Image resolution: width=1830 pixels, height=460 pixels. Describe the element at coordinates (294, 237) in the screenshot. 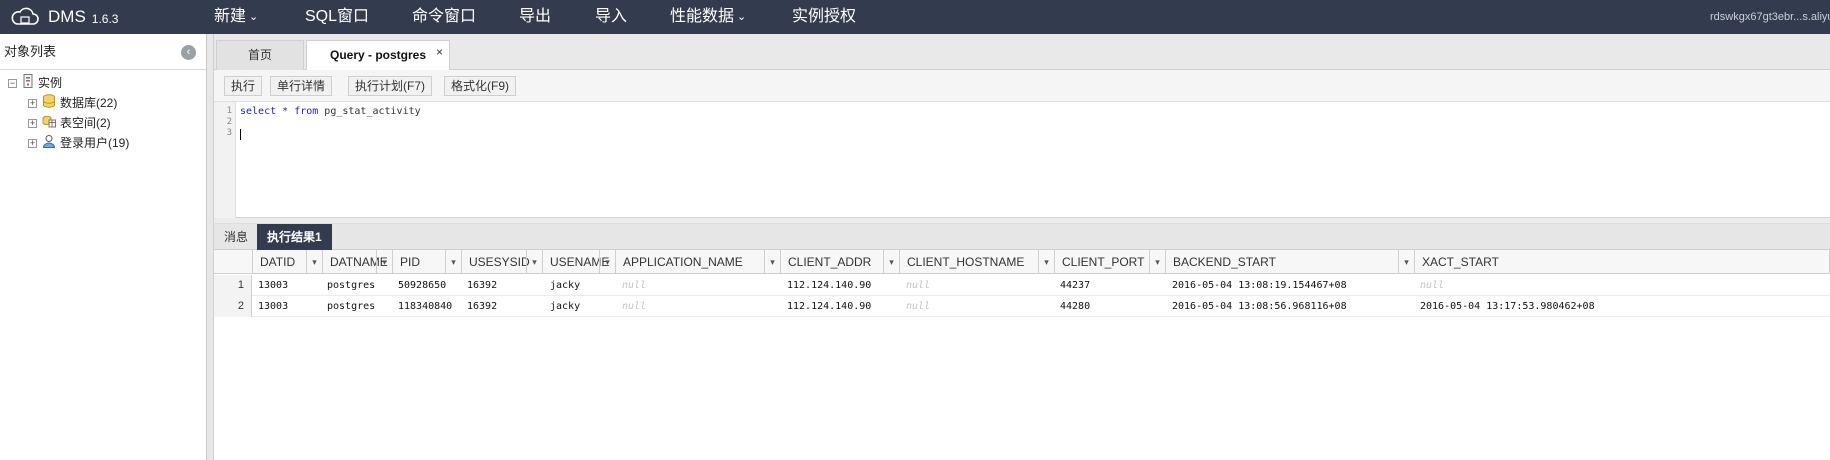

I see `tab-result-1: 执行结果1` at that location.